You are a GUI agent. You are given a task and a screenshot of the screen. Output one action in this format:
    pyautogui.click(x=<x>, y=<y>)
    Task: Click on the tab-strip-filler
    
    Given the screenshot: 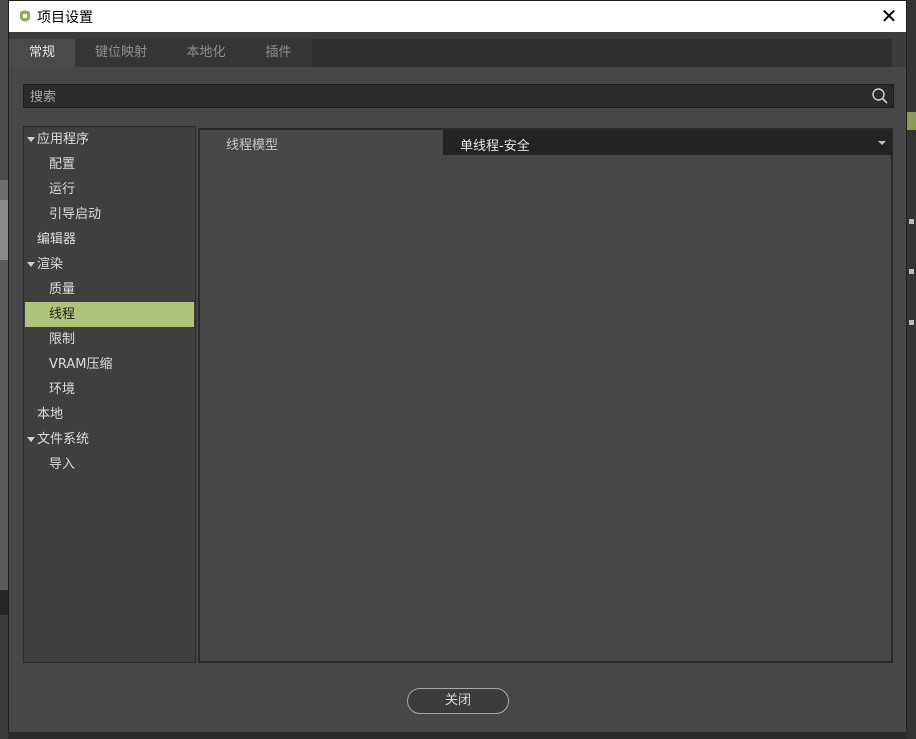 What is the action you would take?
    pyautogui.click(x=602, y=53)
    